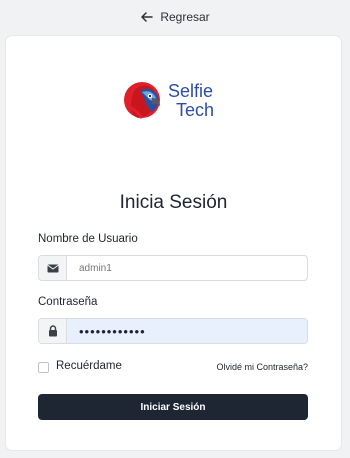 The height and width of the screenshot is (458, 350). I want to click on login-button: Iniciar Sesión, so click(173, 407).